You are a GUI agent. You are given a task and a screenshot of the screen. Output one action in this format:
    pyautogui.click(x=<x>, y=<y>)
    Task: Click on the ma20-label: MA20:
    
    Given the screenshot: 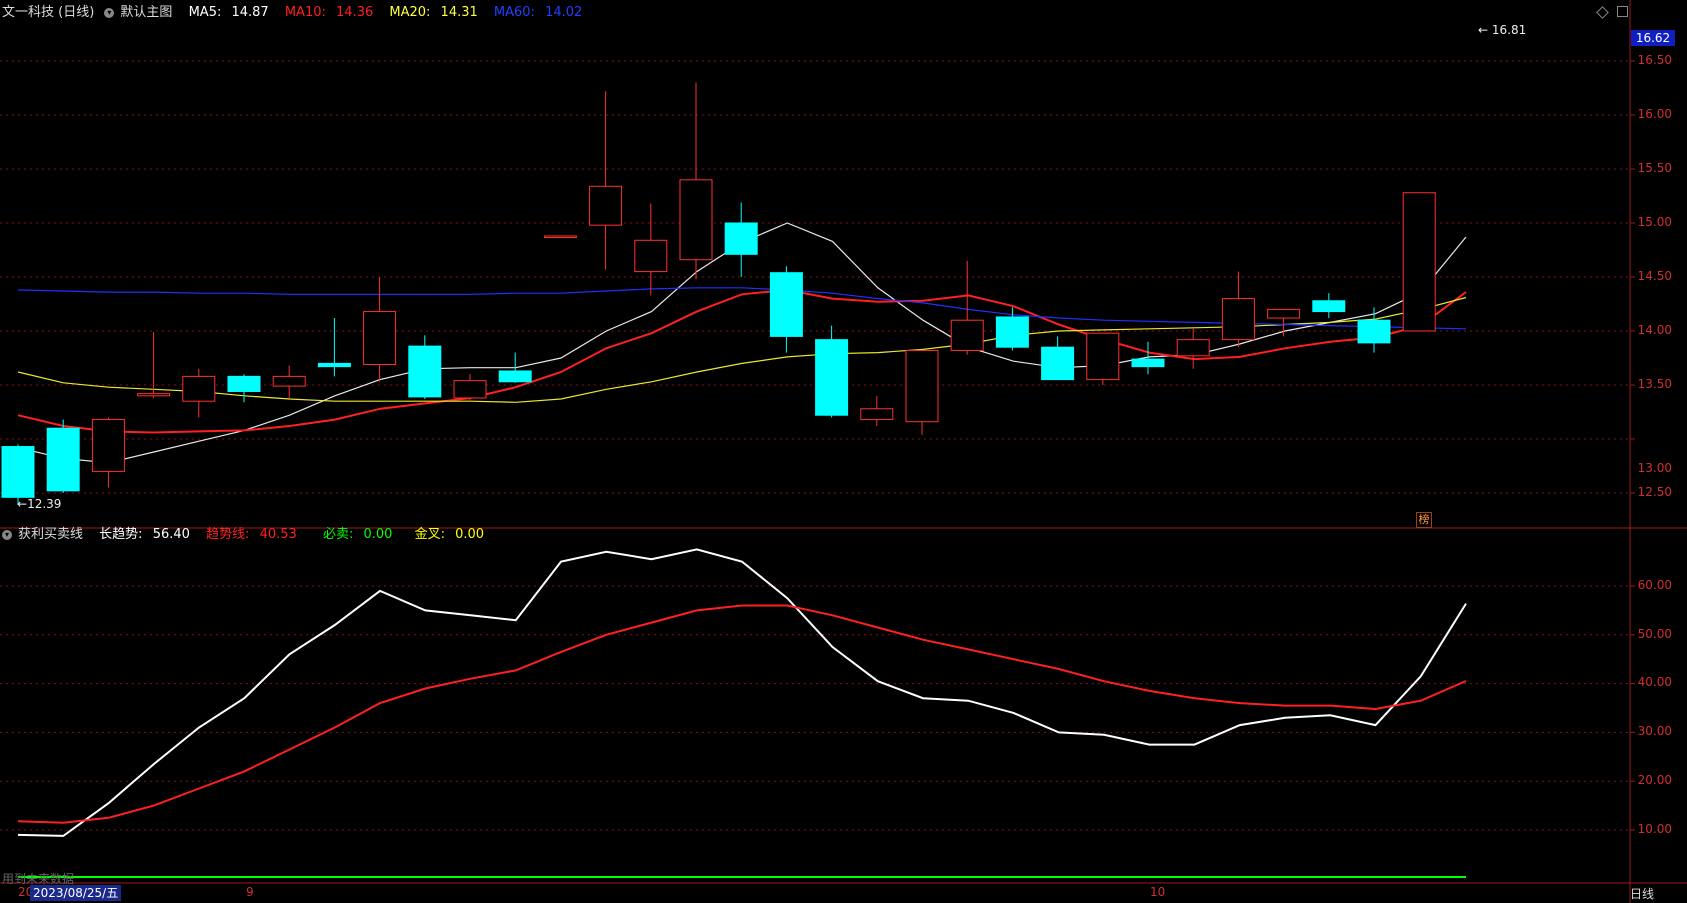 What is the action you would take?
    pyautogui.click(x=410, y=12)
    